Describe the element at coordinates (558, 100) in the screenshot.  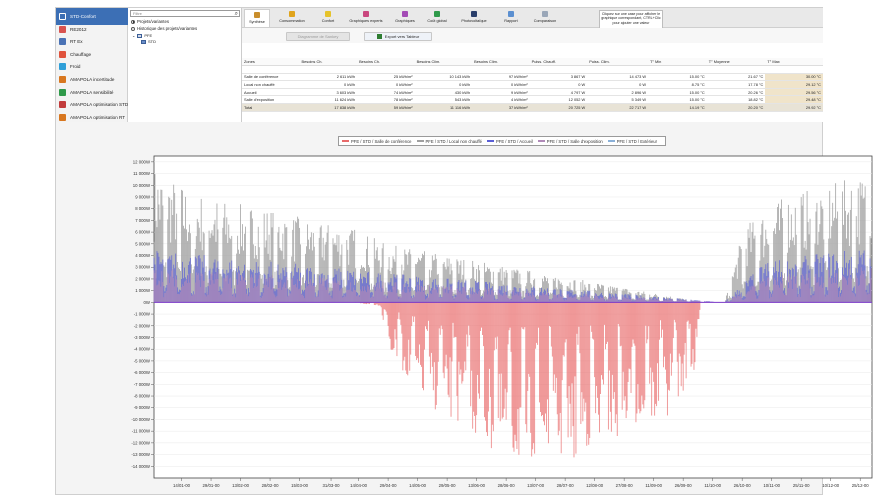
I see `value-cell: 12 052 W` at that location.